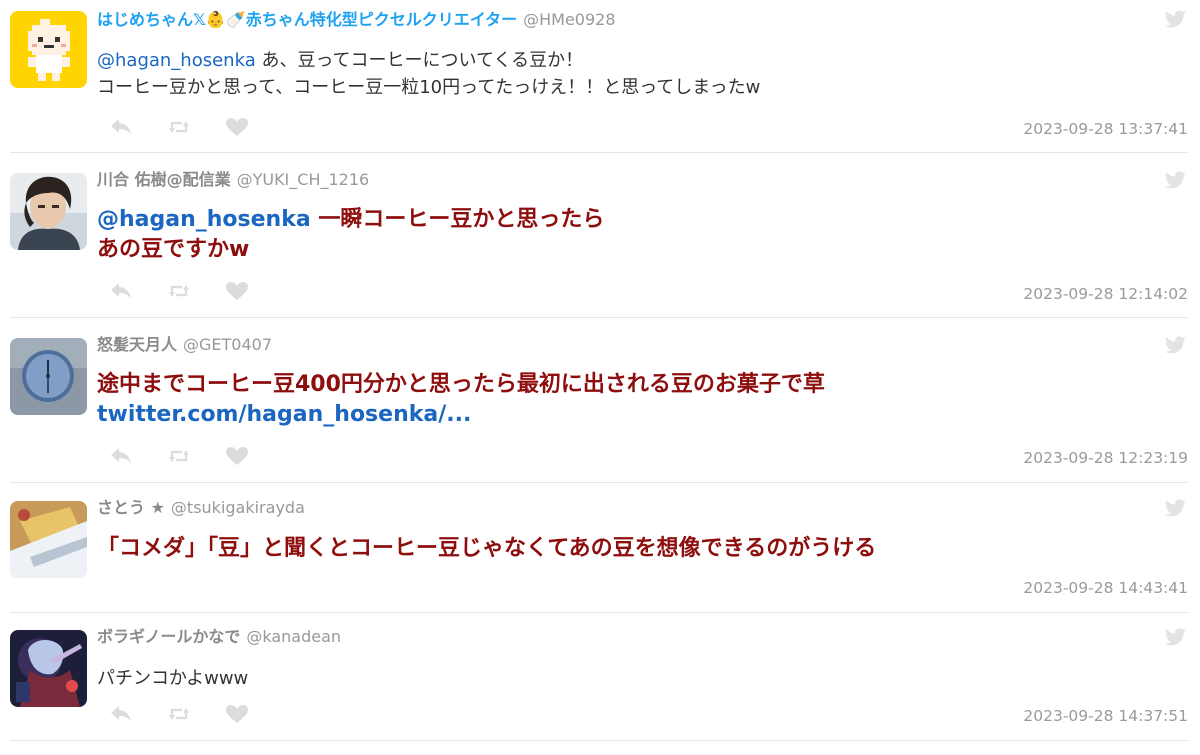  I want to click on tweet-timestamp: 2023-09-28 12:23:19, so click(1105, 458).